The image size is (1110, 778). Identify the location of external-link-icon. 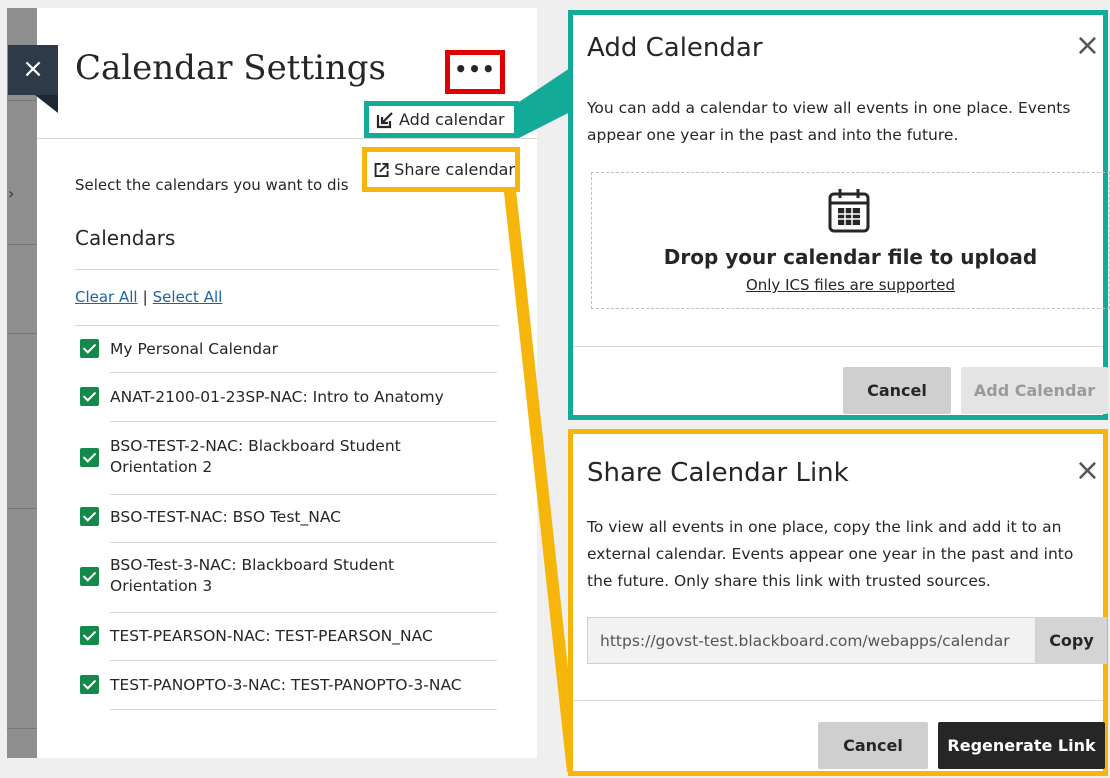
(381, 169).